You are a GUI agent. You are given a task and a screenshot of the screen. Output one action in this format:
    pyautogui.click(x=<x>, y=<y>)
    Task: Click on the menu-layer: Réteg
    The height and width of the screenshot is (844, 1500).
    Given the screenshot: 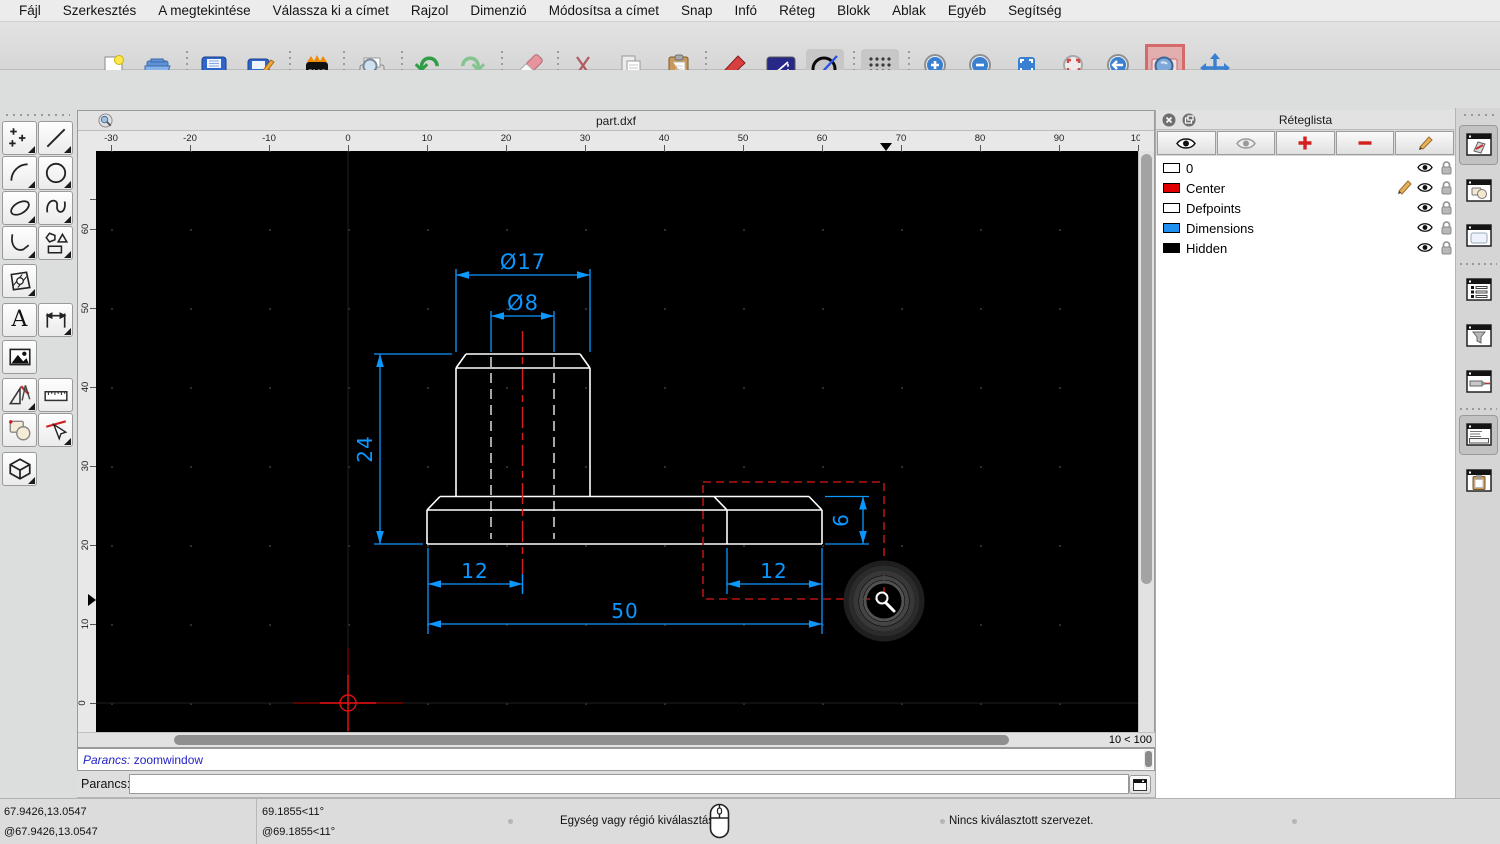 What is the action you would take?
    pyautogui.click(x=797, y=10)
    